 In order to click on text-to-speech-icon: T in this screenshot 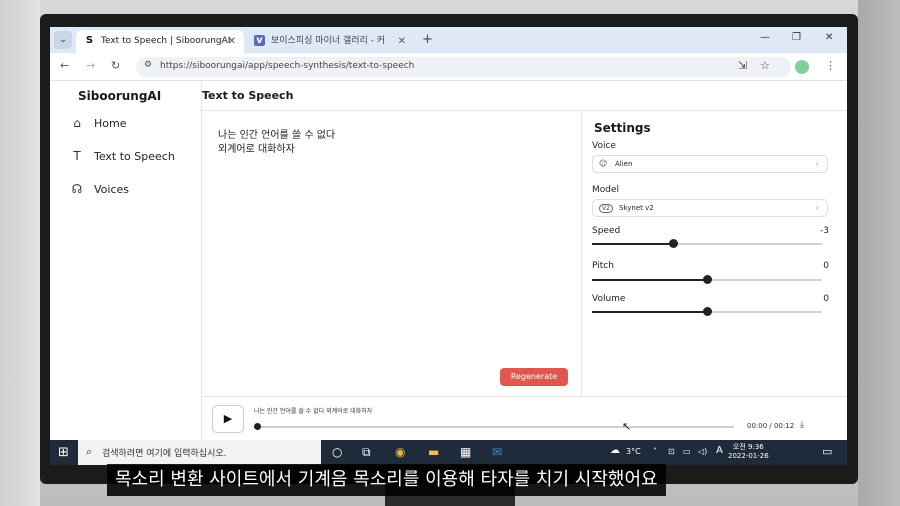, I will do `click(77, 156)`.